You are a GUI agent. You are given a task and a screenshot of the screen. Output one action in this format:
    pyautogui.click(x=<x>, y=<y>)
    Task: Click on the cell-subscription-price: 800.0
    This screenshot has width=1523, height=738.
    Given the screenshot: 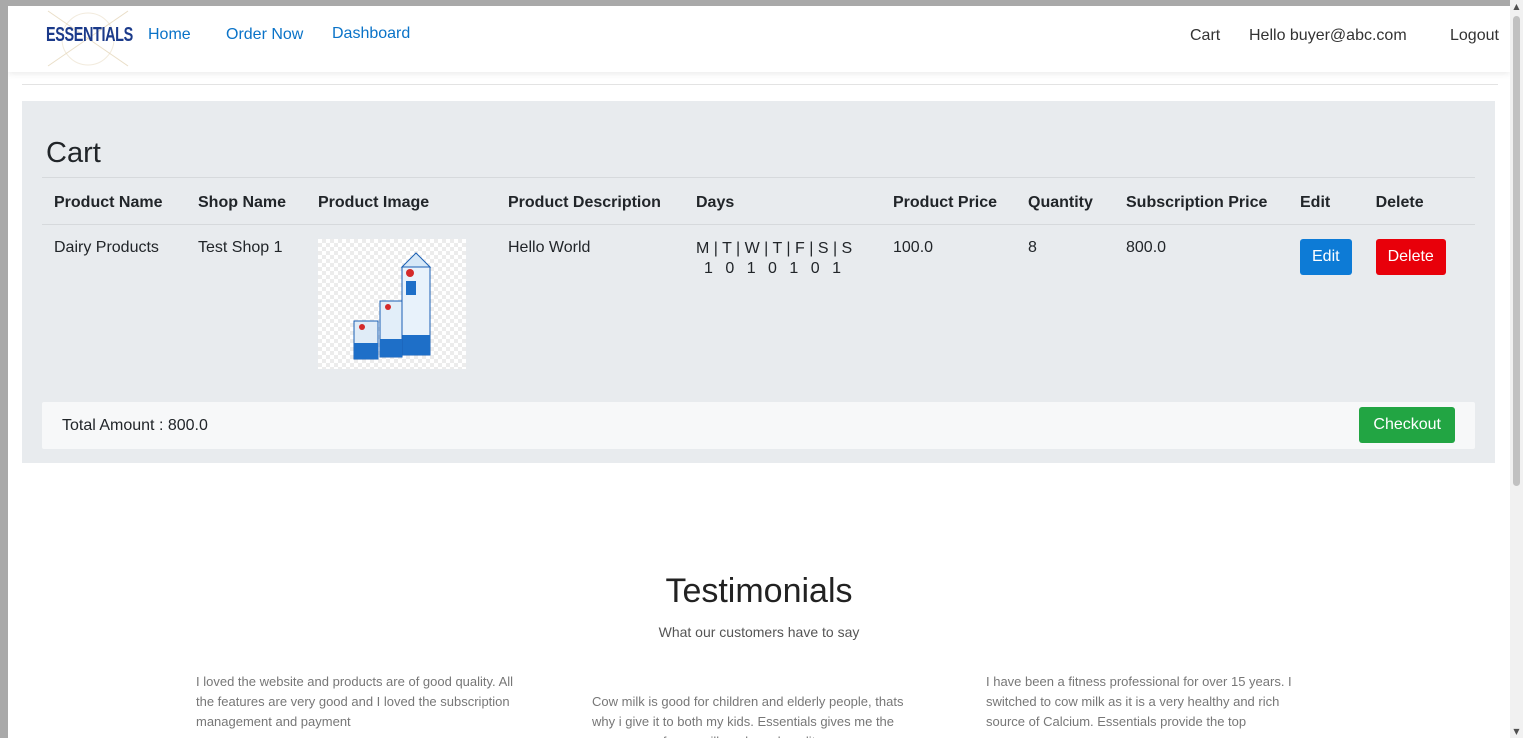 What is the action you would take?
    pyautogui.click(x=1146, y=247)
    